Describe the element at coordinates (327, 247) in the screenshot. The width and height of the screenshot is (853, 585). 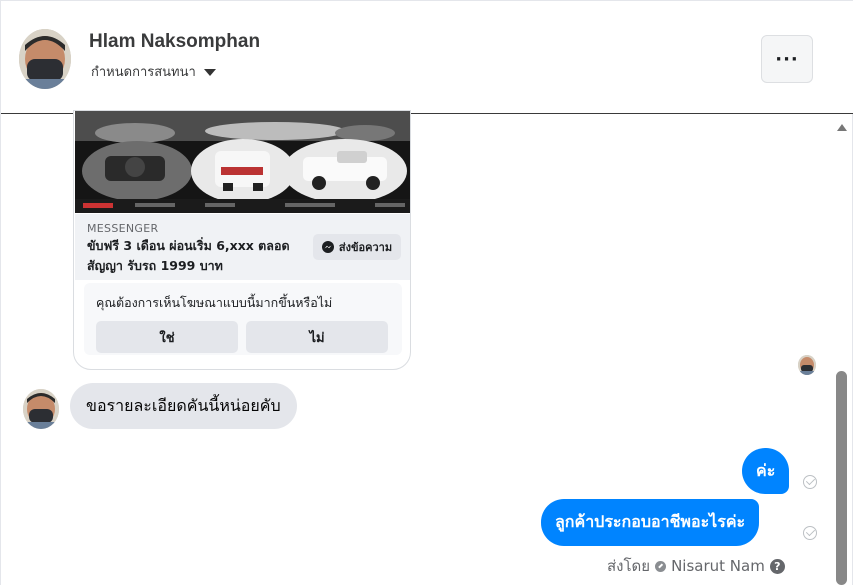
I see `messenger-icon` at that location.